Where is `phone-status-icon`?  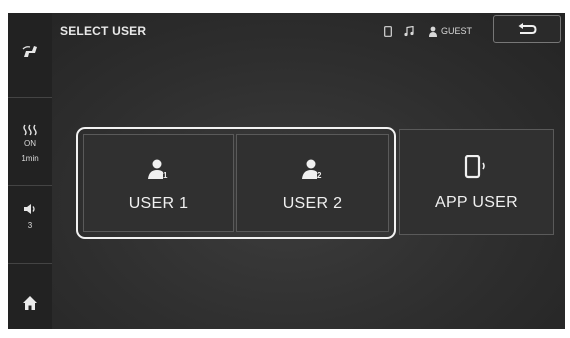 phone-status-icon is located at coordinates (388, 31).